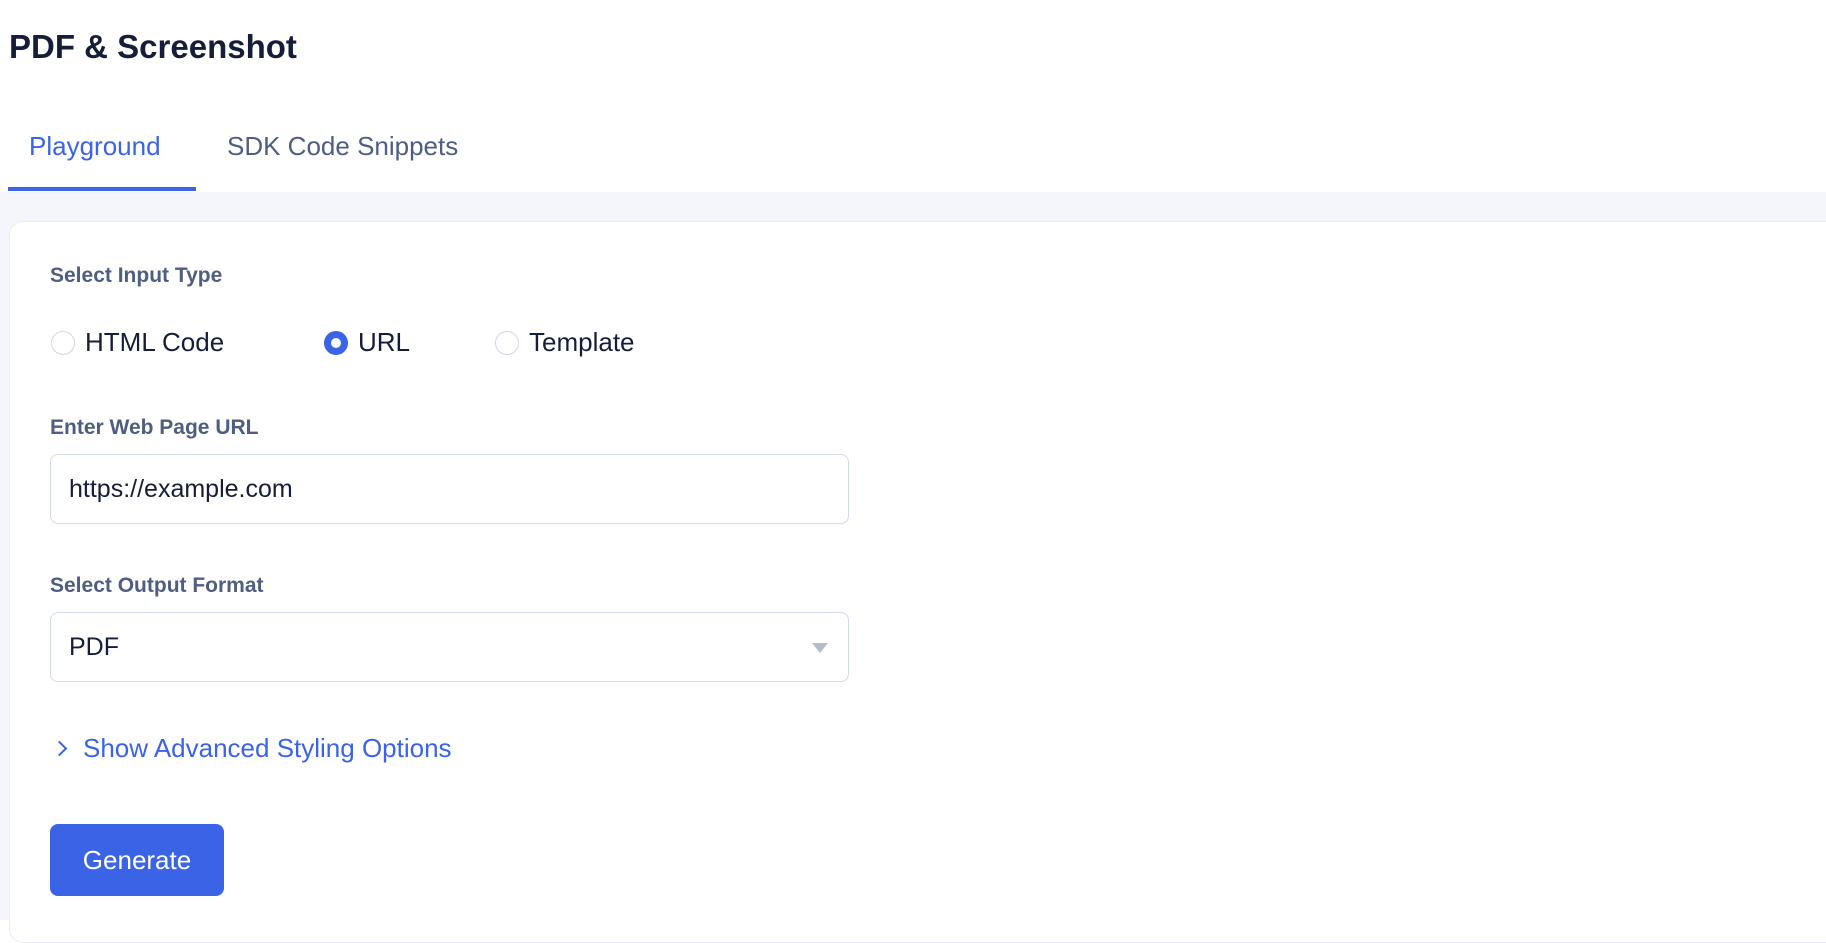 This screenshot has width=1826, height=943. Describe the element at coordinates (154, 427) in the screenshot. I see `url-label: Enter Web Page URL` at that location.